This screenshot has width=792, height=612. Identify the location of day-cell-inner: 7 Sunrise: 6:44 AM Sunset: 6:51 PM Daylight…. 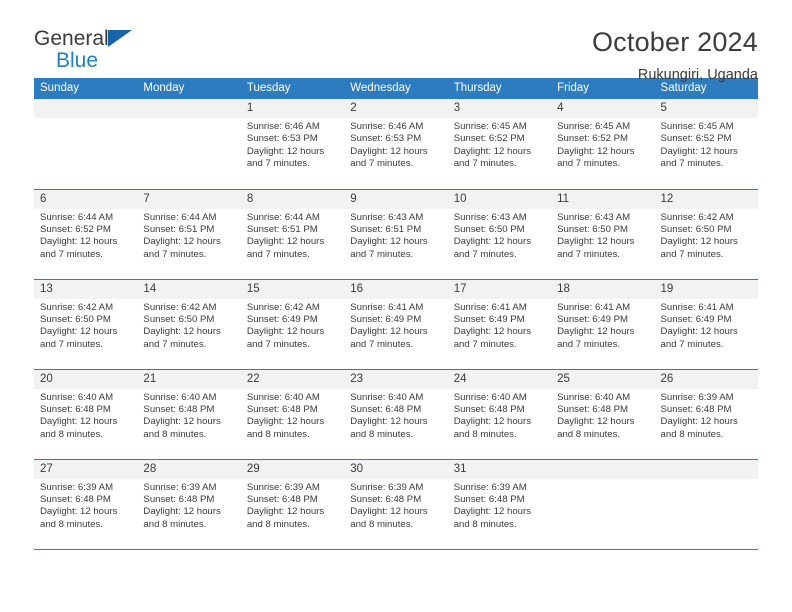
(189, 234).